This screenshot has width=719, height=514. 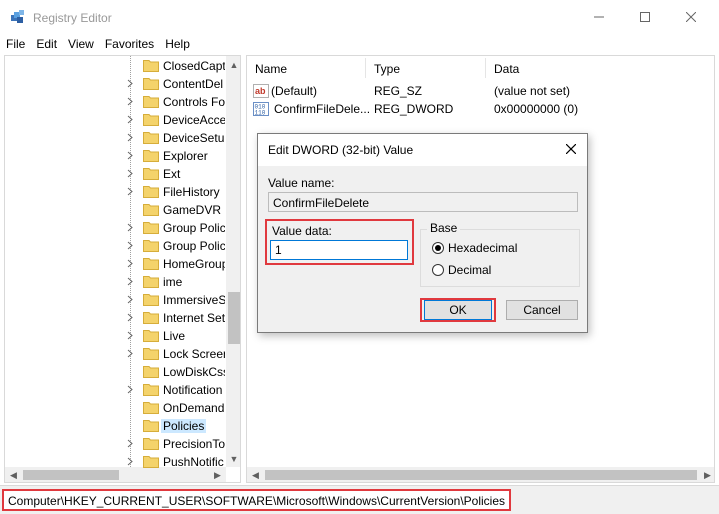 I want to click on tree-item: ime, so click(x=115, y=282).